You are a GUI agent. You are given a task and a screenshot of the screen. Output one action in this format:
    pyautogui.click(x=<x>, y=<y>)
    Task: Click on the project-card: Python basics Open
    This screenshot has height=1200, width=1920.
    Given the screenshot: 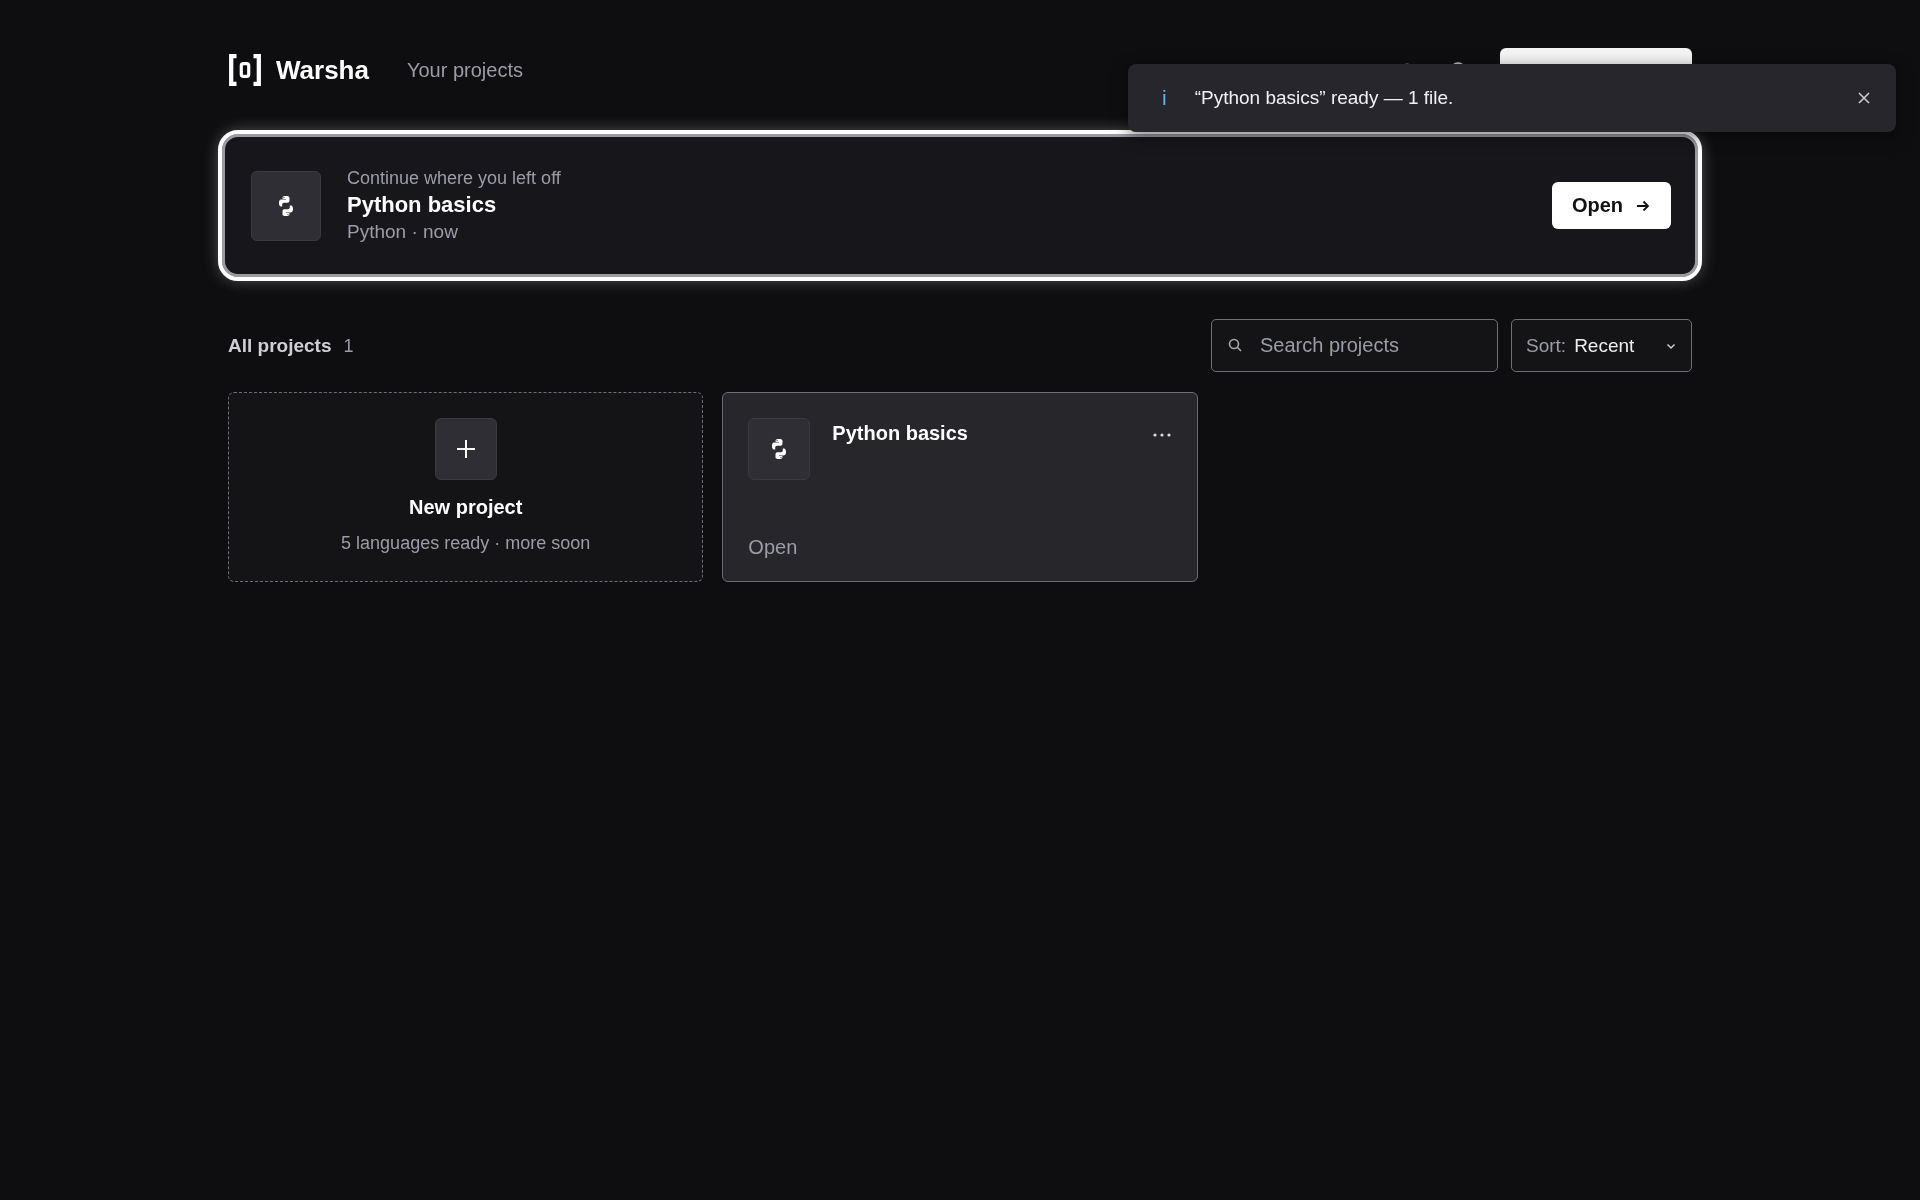 What is the action you would take?
    pyautogui.click(x=960, y=487)
    